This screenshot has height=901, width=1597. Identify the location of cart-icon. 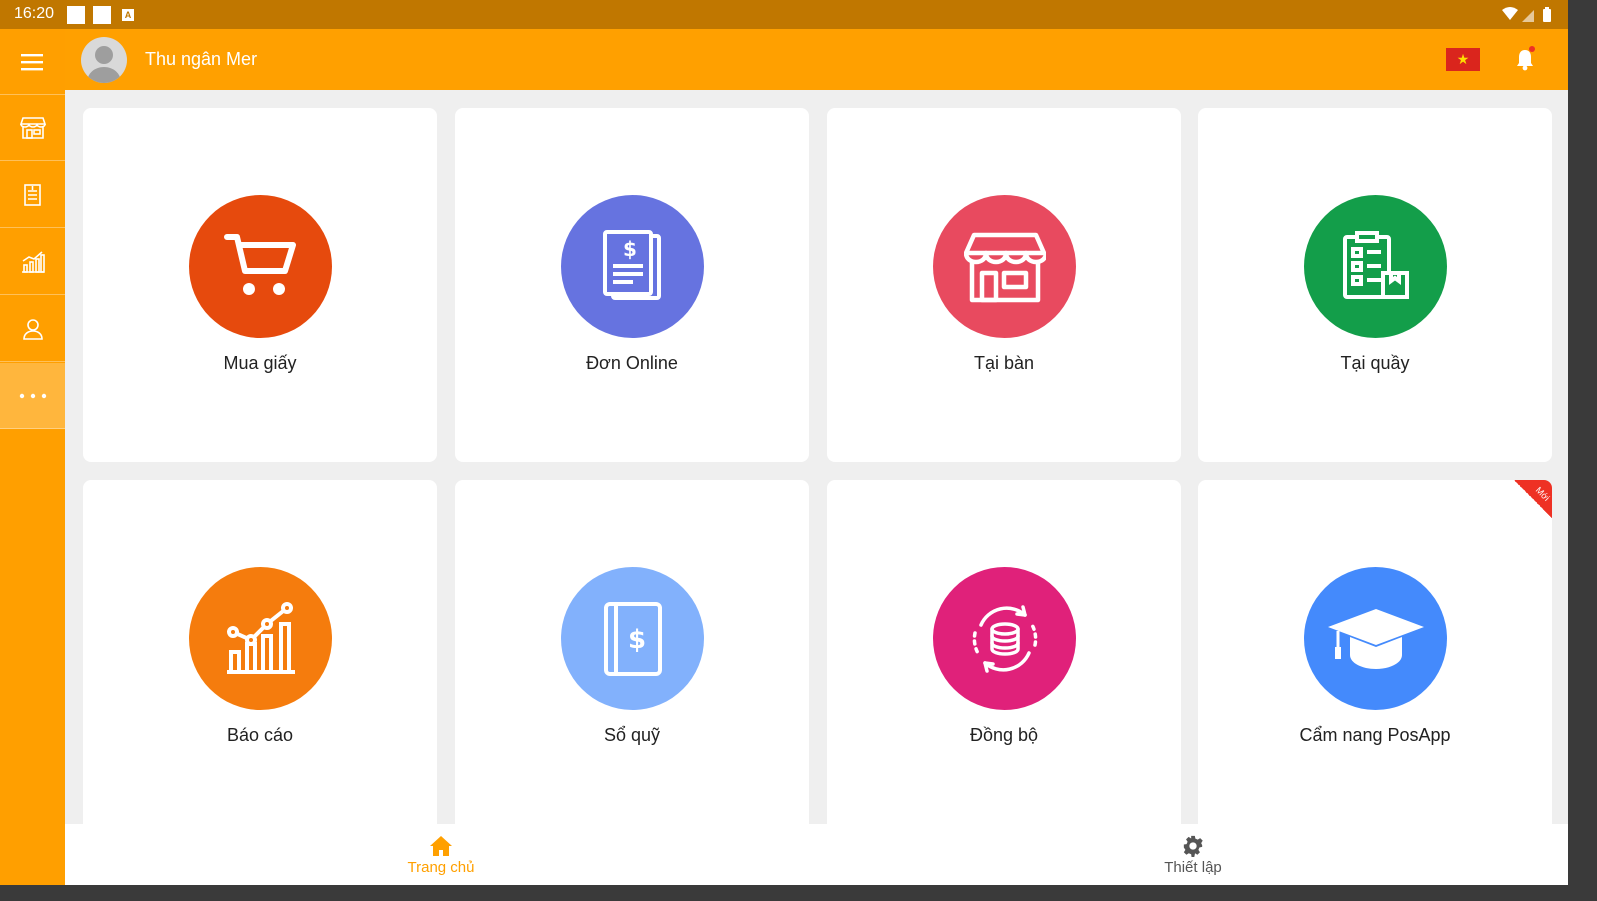
(259, 264).